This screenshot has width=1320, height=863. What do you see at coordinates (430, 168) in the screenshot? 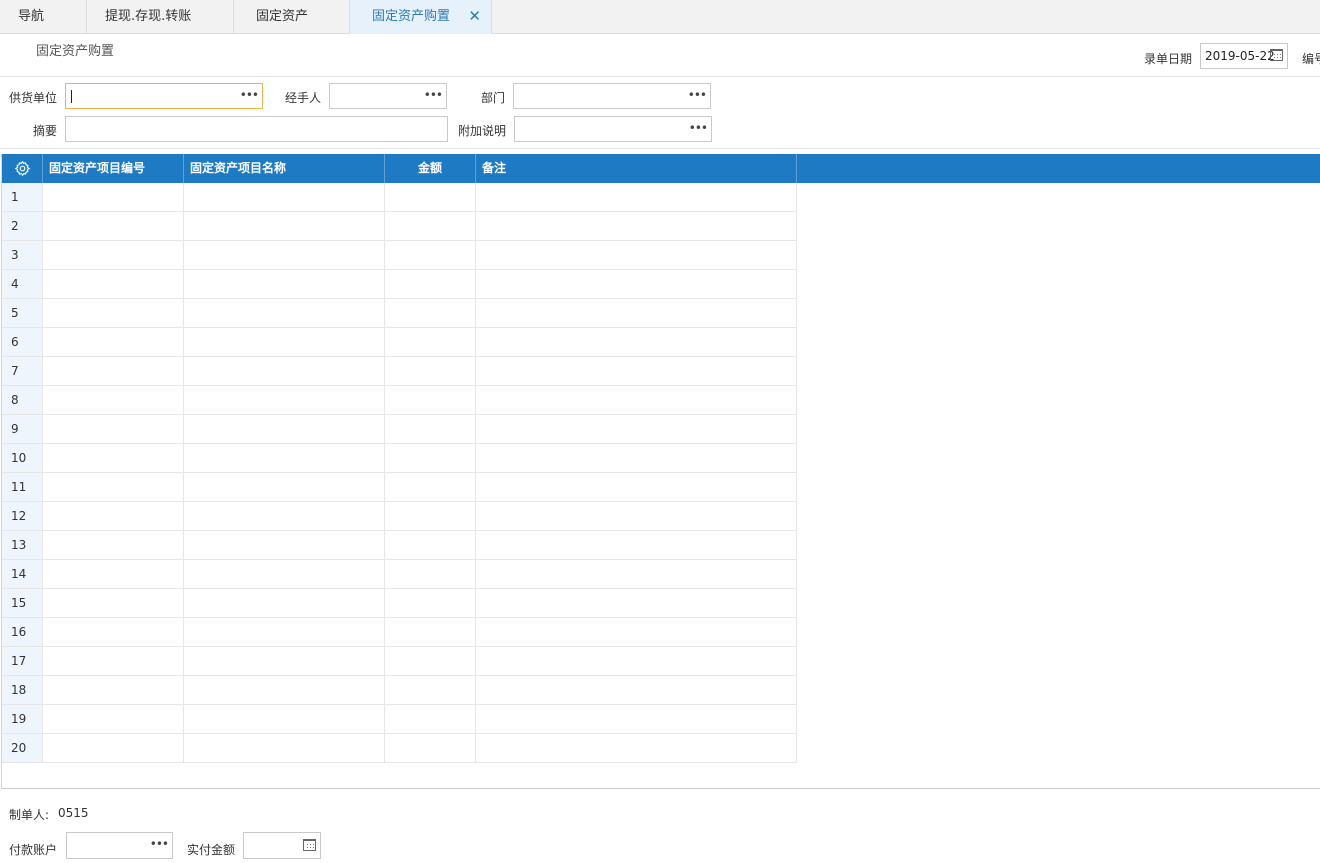
I see `column-header-amount: 金额` at bounding box center [430, 168].